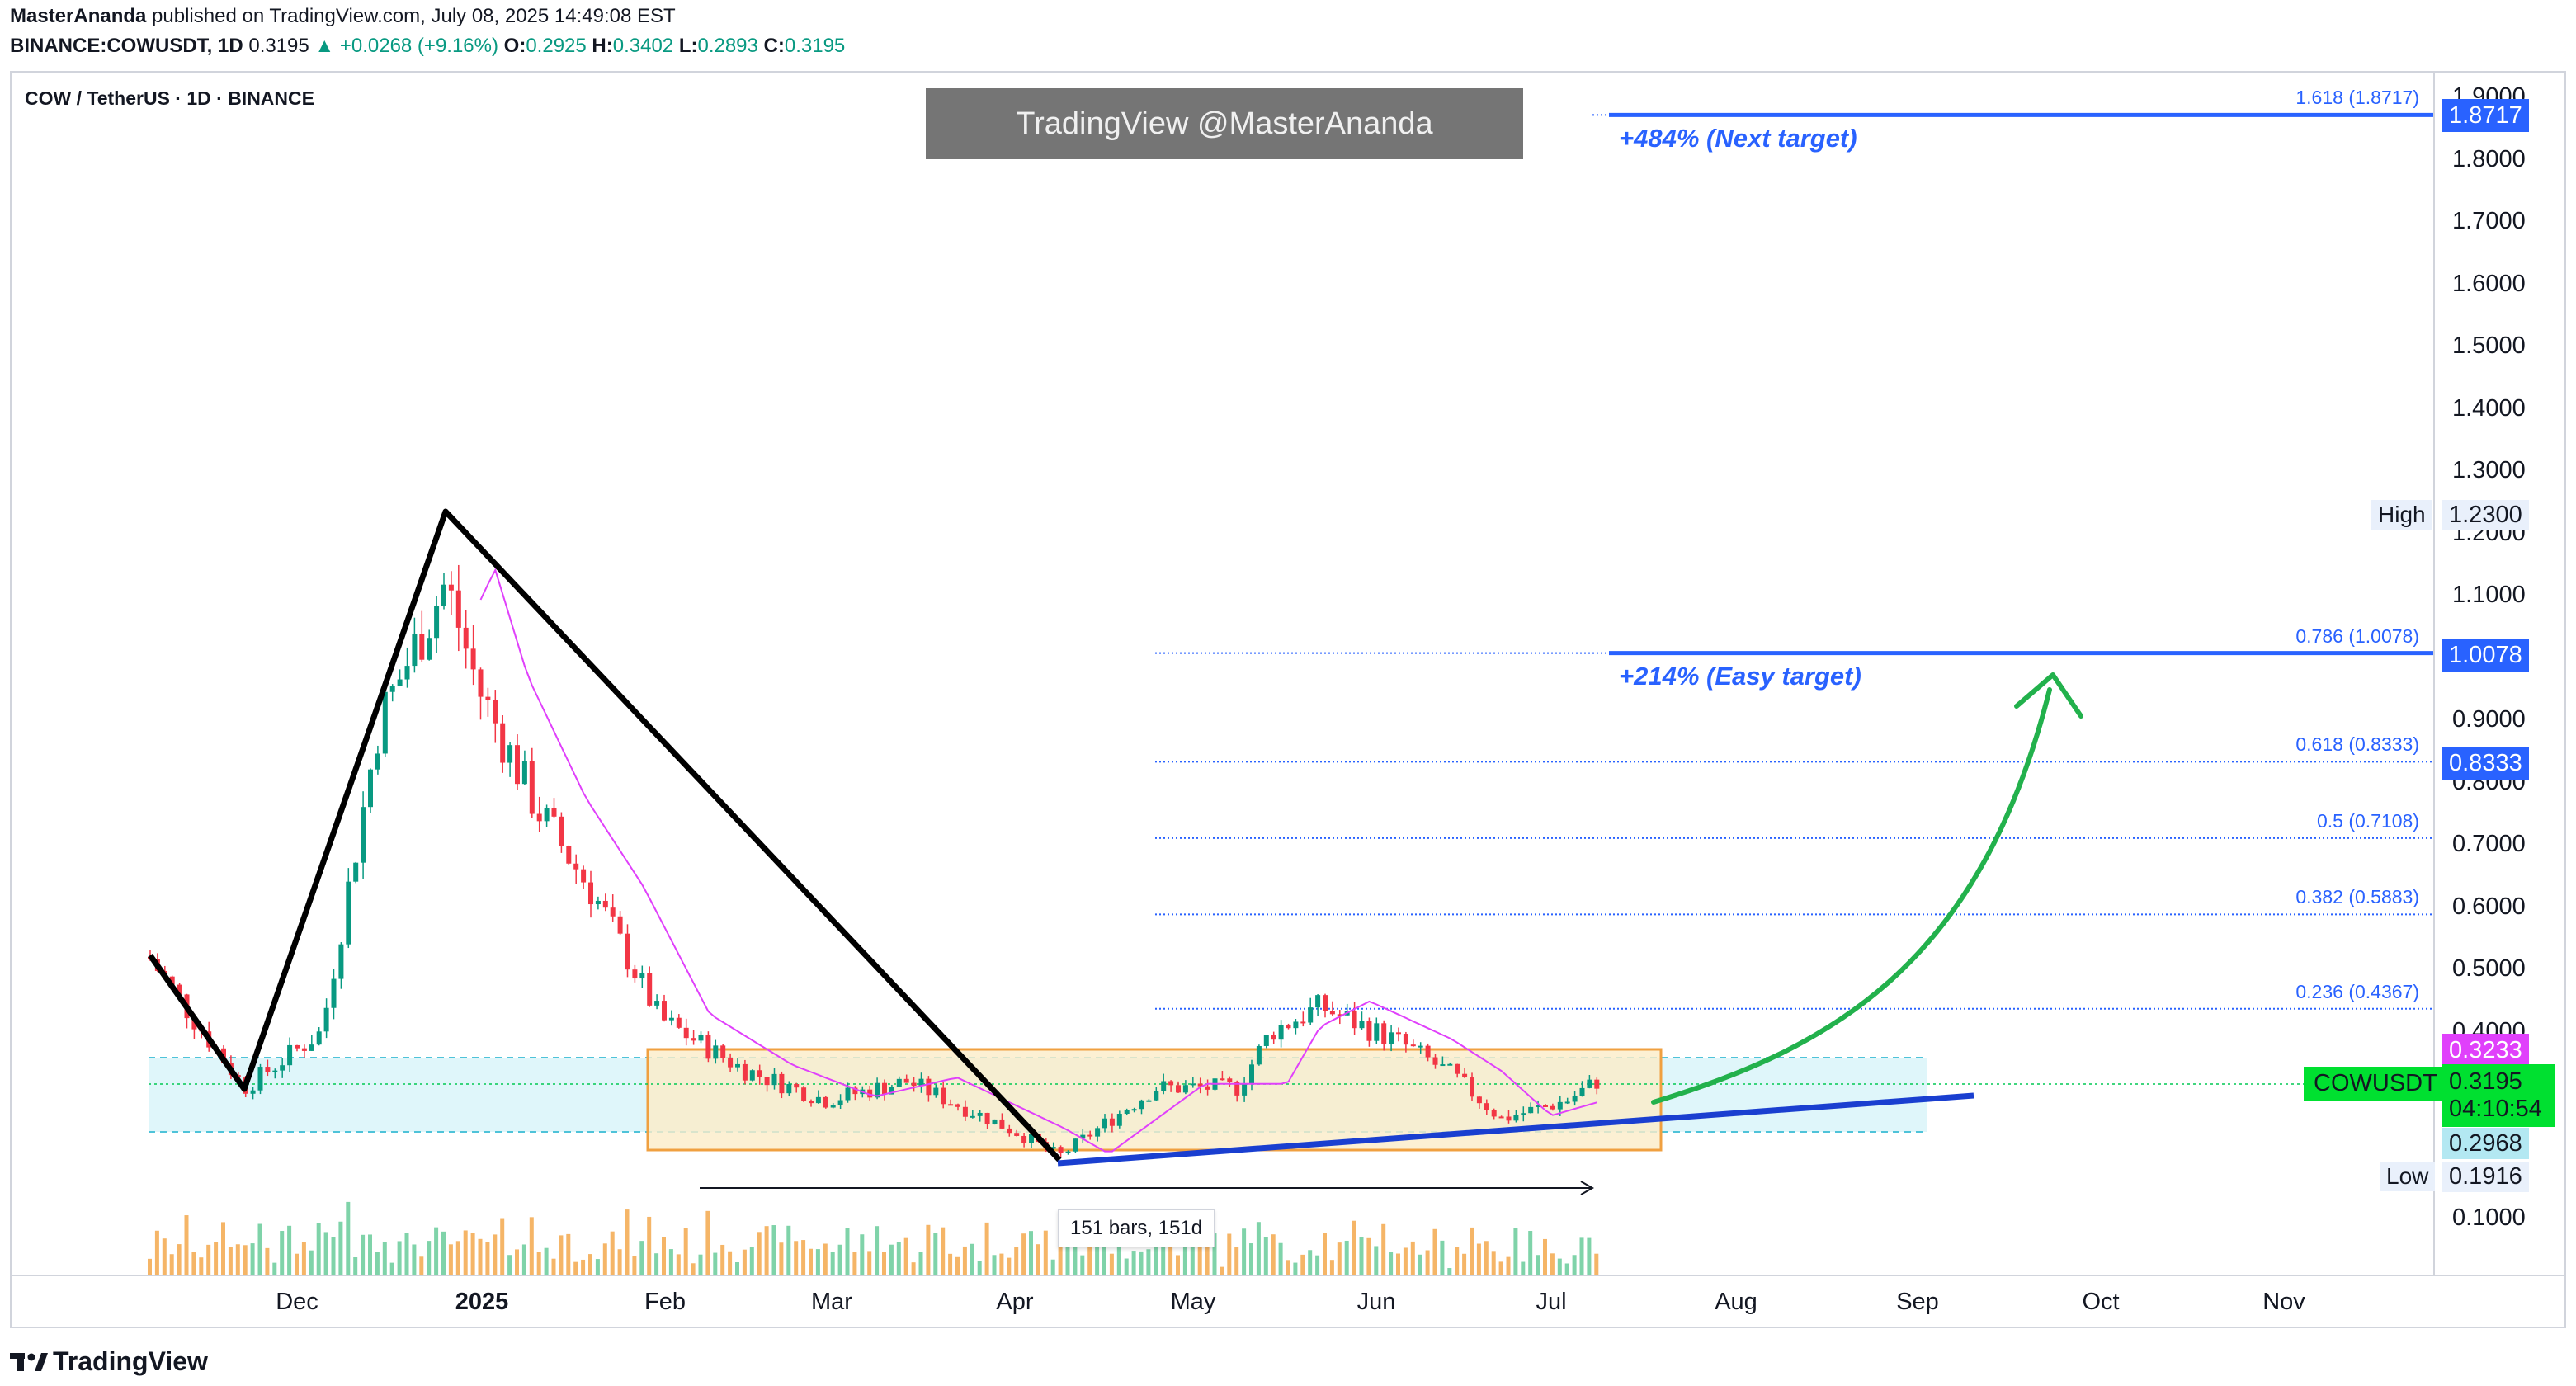  Describe the element at coordinates (2489, 906) in the screenshot. I see `price-tick: 0.6000` at that location.